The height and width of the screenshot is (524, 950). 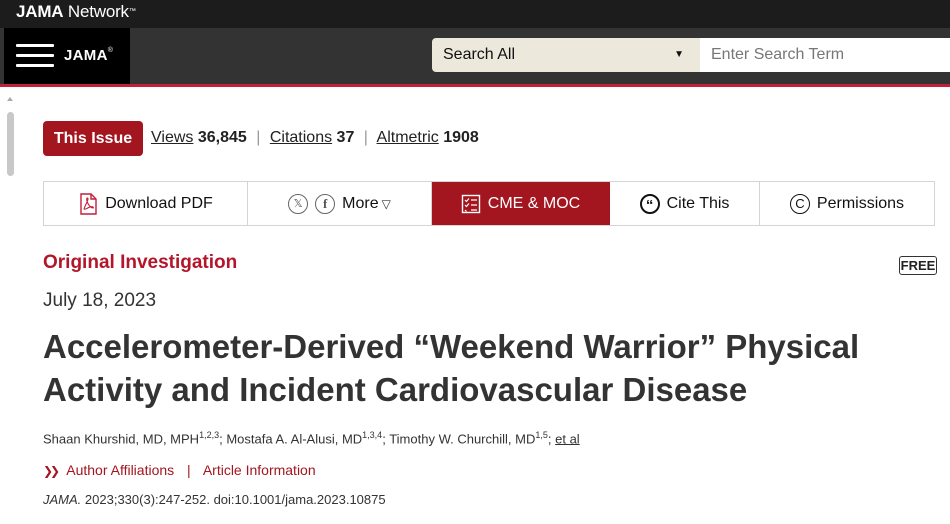 What do you see at coordinates (120, 470) in the screenshot?
I see `author-affiliations-link: Author Affiliations` at bounding box center [120, 470].